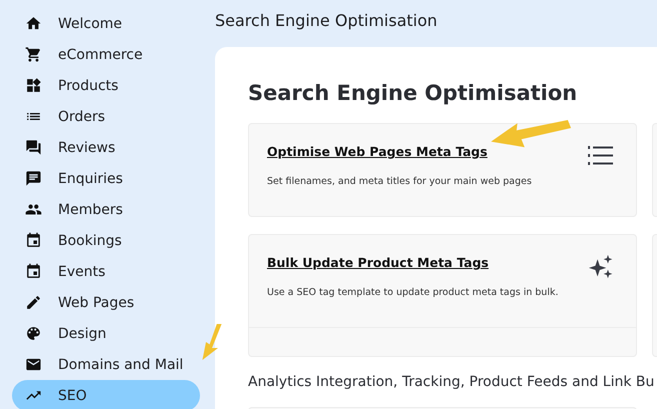  Describe the element at coordinates (106, 23) in the screenshot. I see `sidebar-item: Welcome` at that location.